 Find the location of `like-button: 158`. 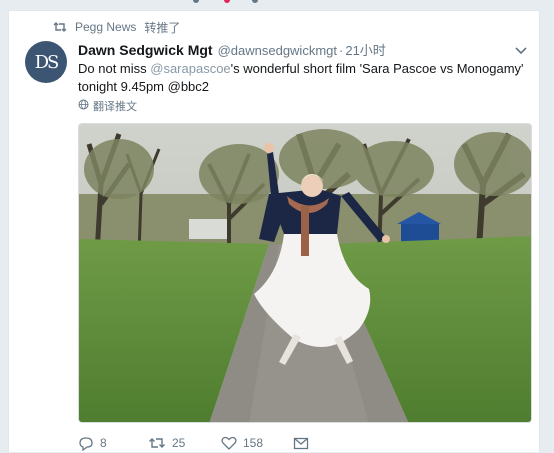

like-button: 158 is located at coordinates (257, 443).